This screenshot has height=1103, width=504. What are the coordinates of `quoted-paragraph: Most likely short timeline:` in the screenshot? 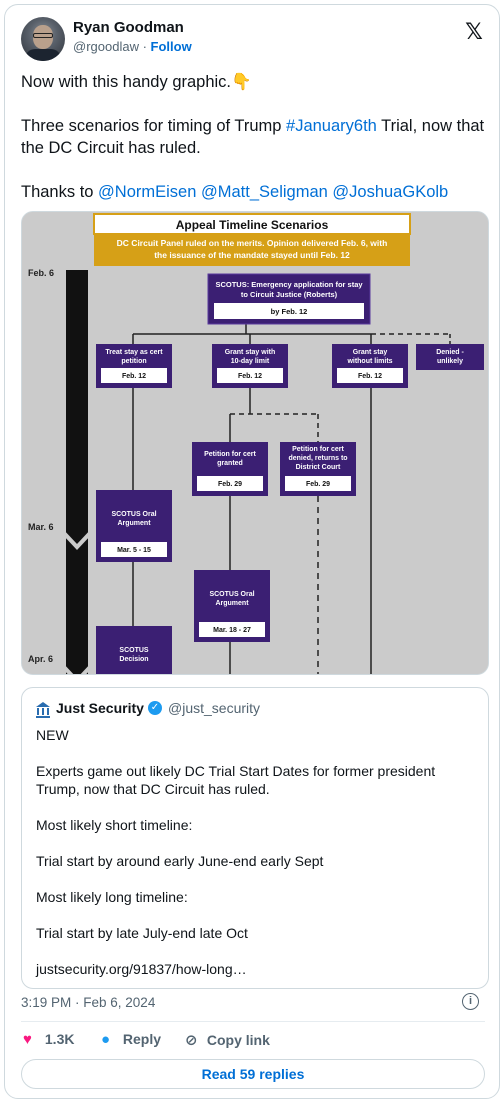 It's located at (114, 825).